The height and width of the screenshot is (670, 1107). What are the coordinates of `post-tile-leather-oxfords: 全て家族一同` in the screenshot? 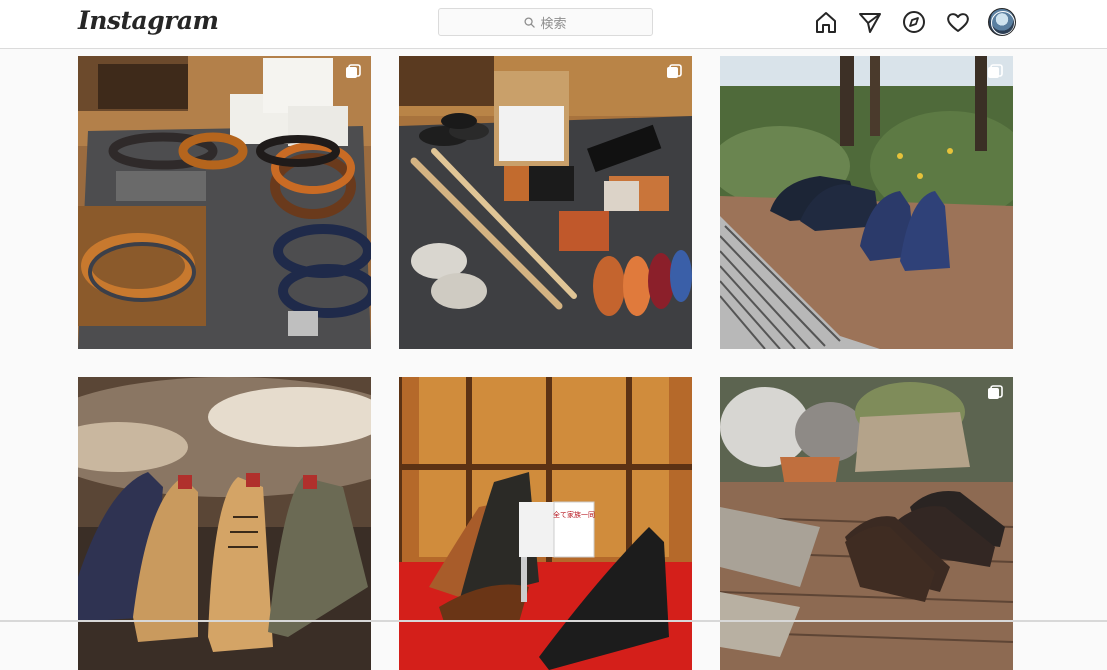 It's located at (545, 523).